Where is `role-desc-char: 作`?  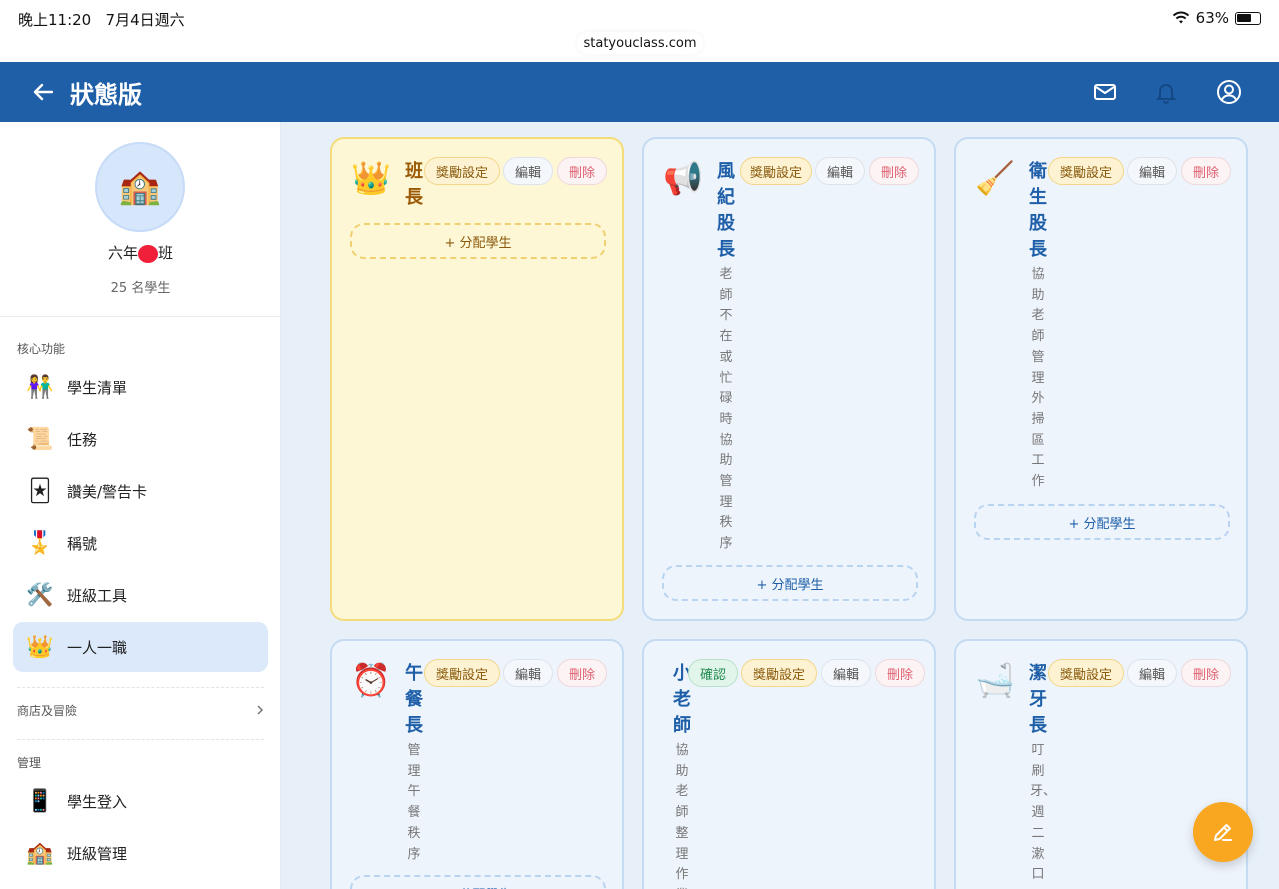 role-desc-char: 作 is located at coordinates (1038, 482).